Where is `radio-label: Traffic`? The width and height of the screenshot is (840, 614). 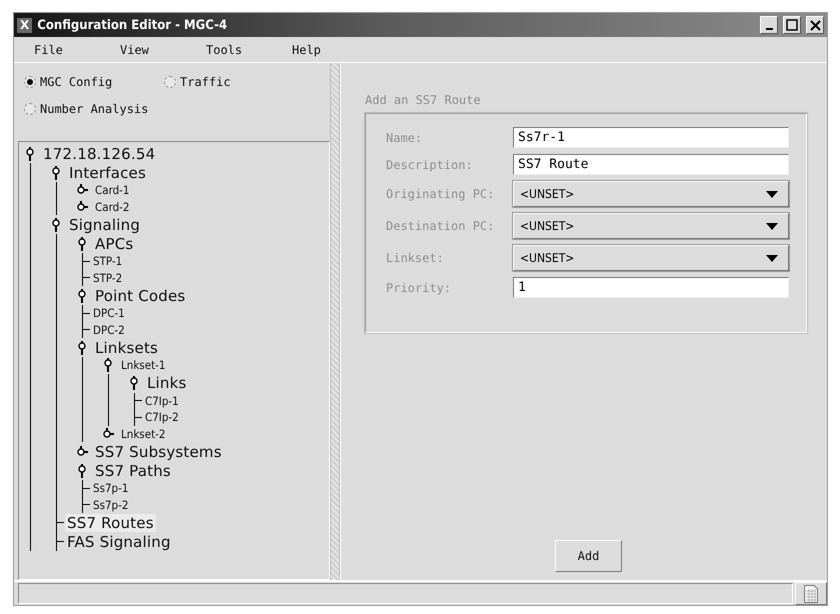
radio-label: Traffic is located at coordinates (205, 82).